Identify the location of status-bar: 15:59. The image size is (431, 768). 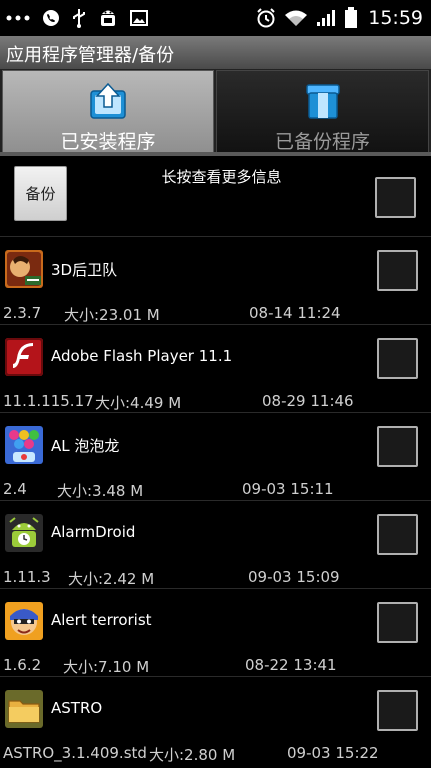
(215, 18).